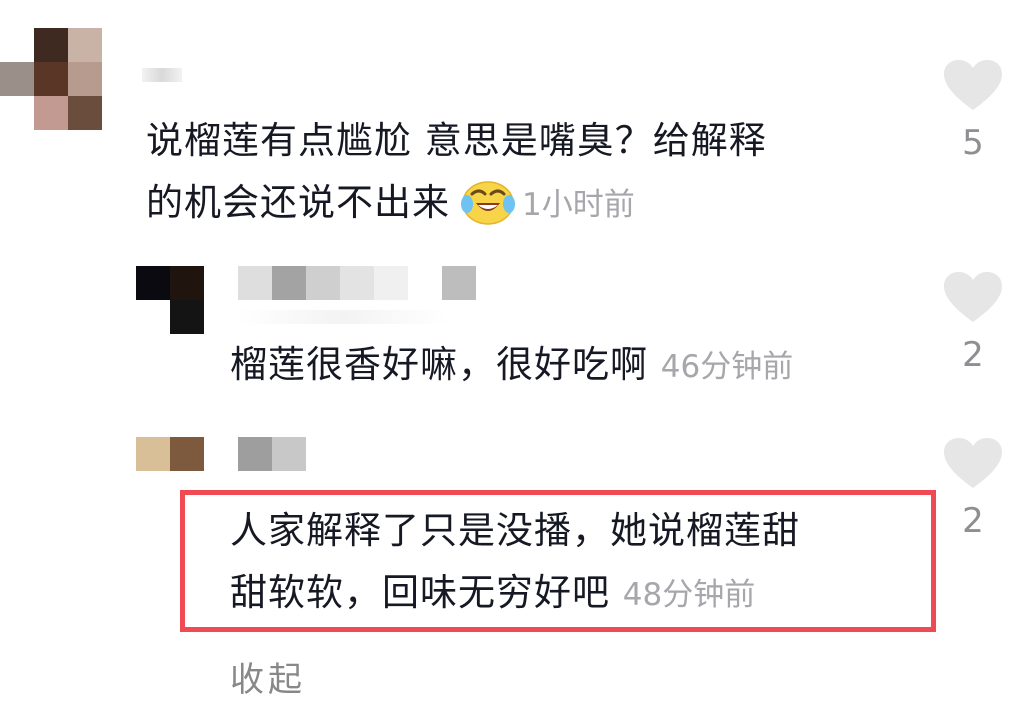  I want to click on reply-text: 人家解释了只是没播，她说榴莲甜 甜软软，回味无穷好吧 48分钟前, so click(515, 563).